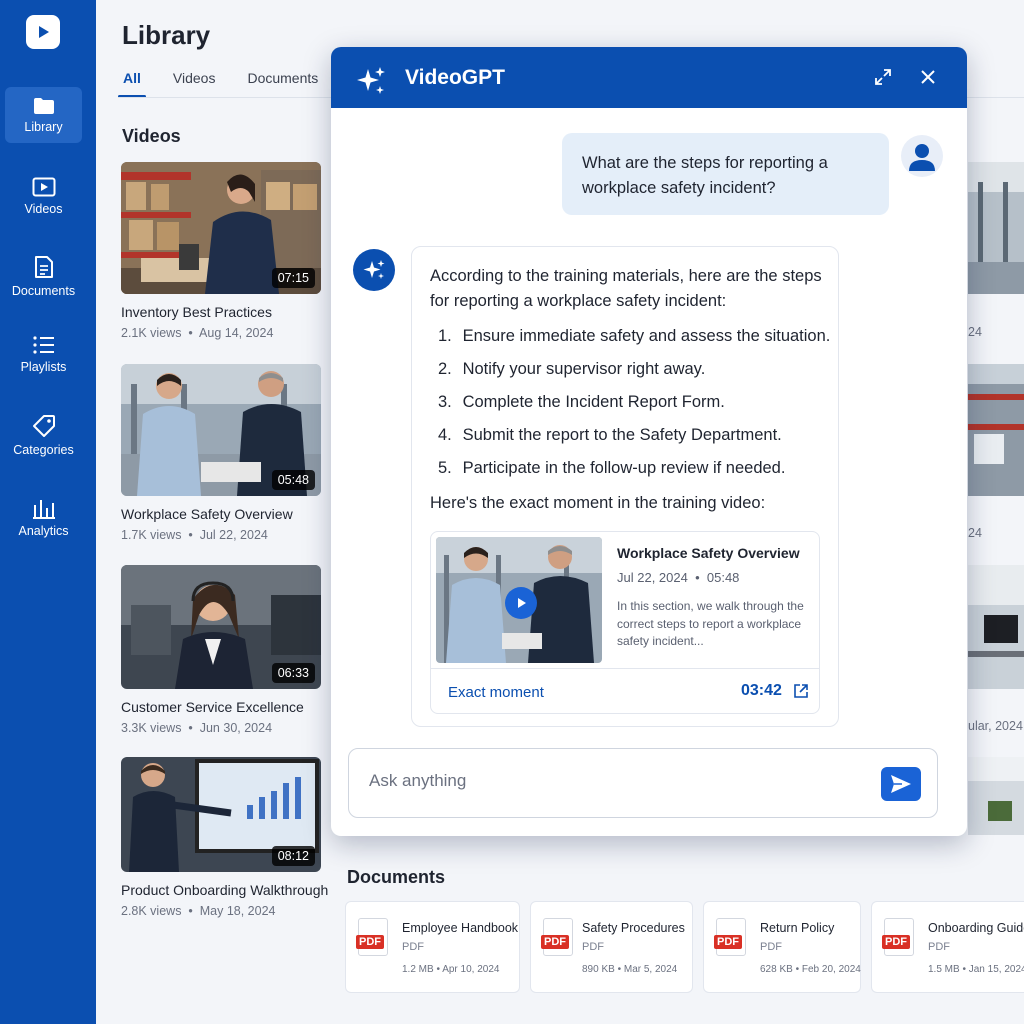  What do you see at coordinates (797, 928) in the screenshot?
I see `document-name: Return Policy` at bounding box center [797, 928].